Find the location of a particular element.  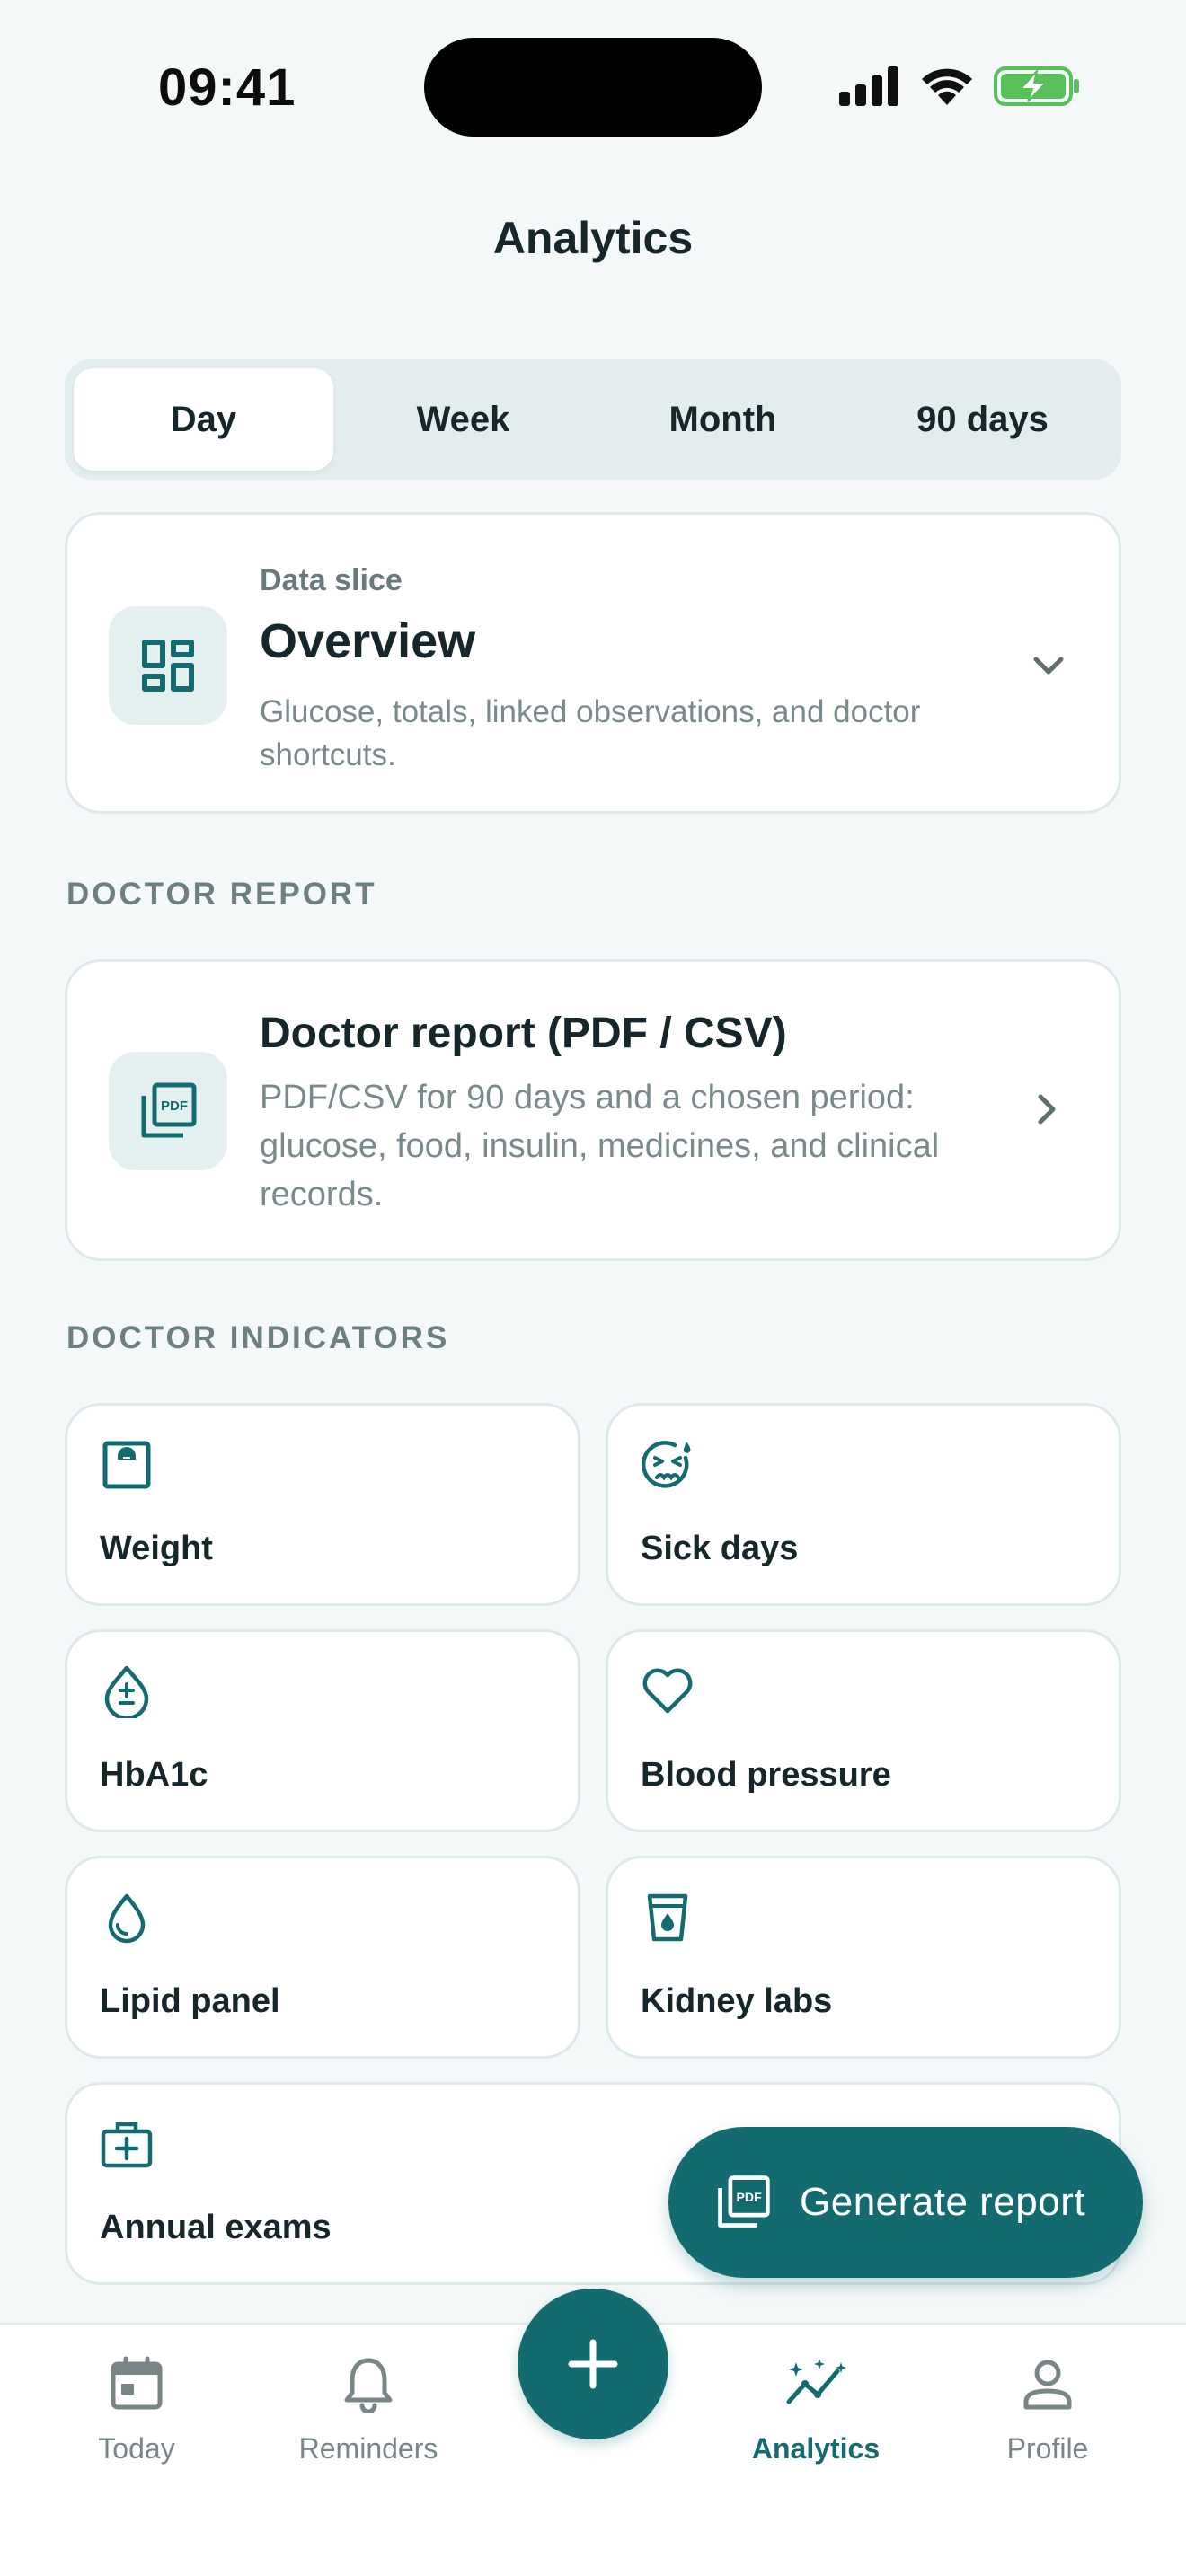

calendar-icon is located at coordinates (137, 2383).